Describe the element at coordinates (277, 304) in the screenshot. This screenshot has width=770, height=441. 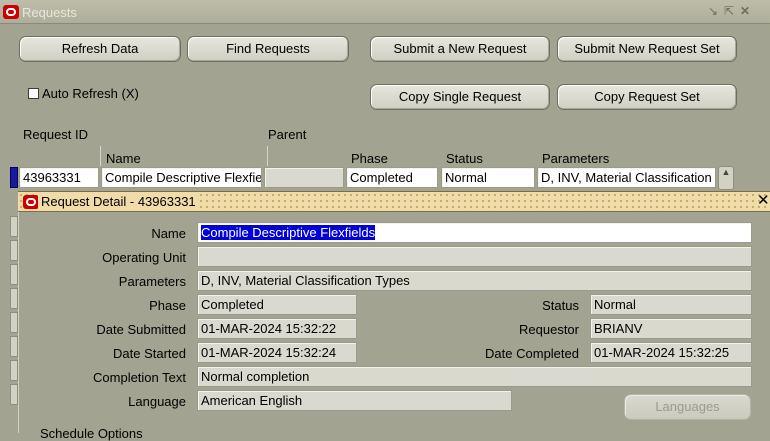
I see `phase-field: Completed` at that location.